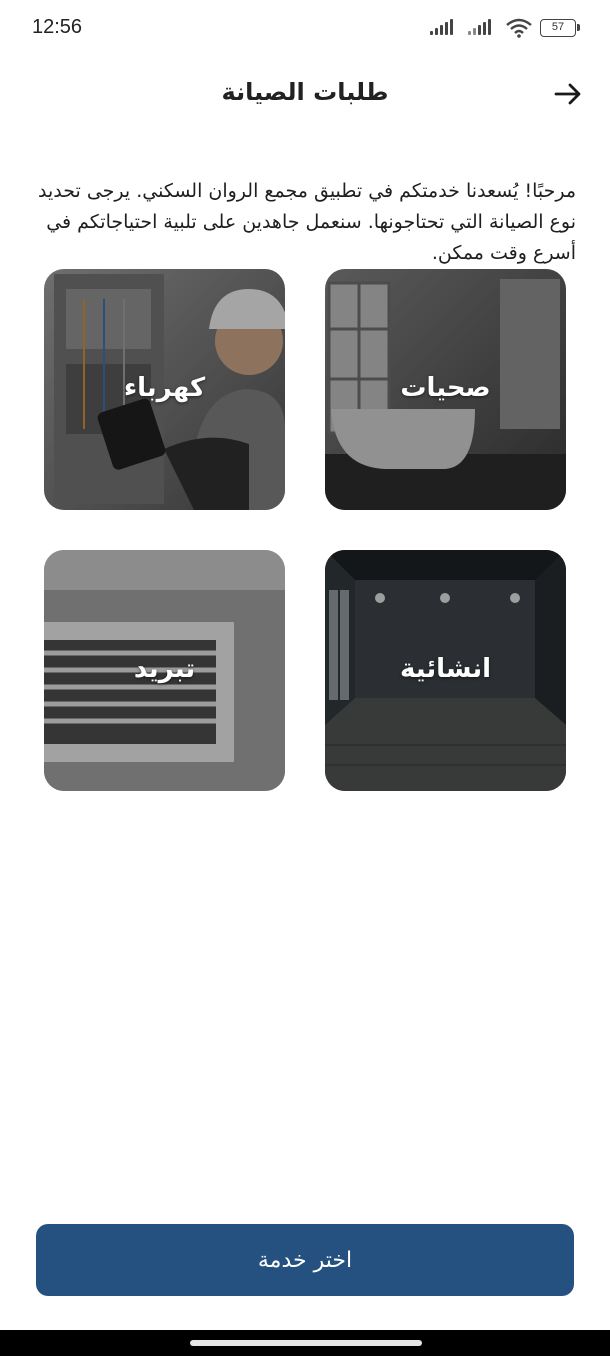 The height and width of the screenshot is (1356, 610). I want to click on service-card-sanitary: صحيات, so click(445, 389).